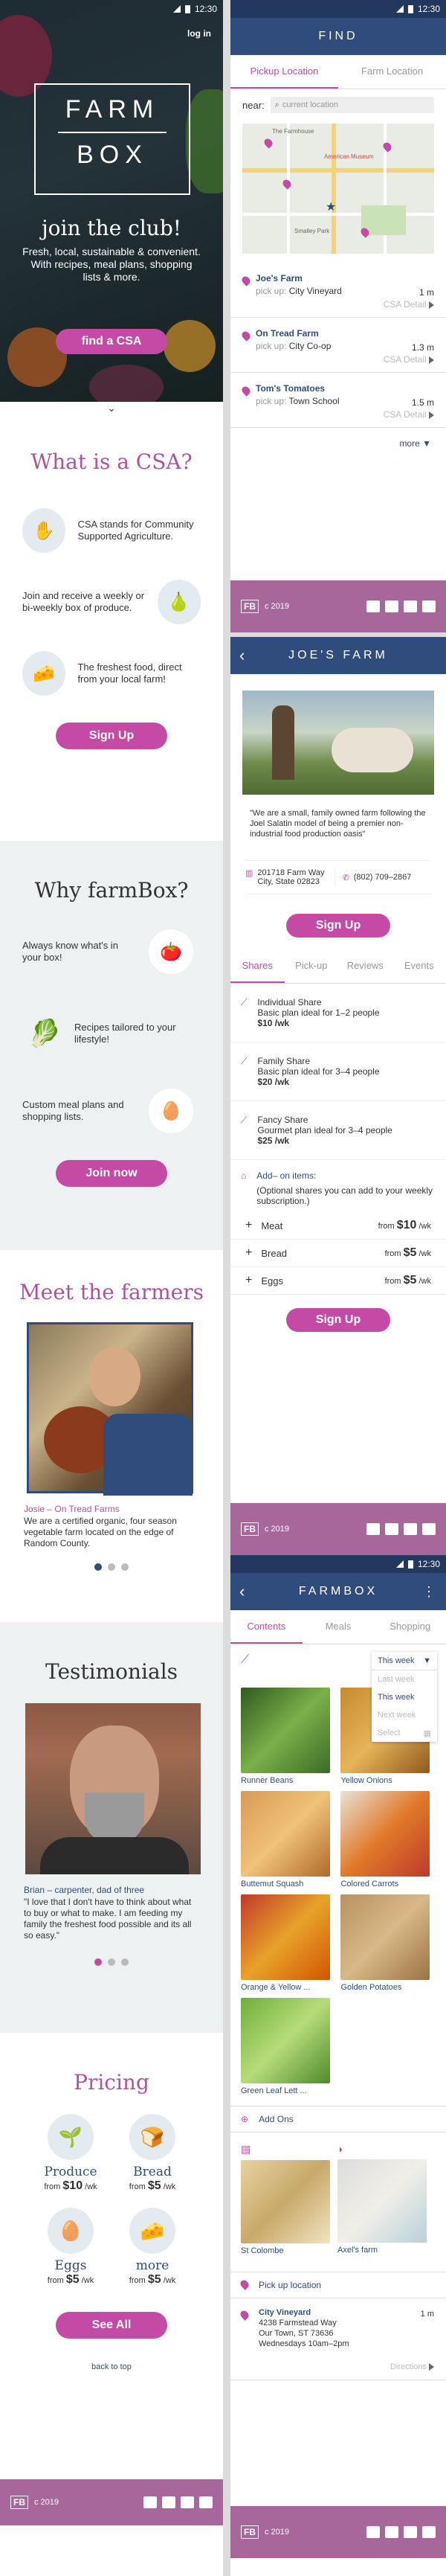 The width and height of the screenshot is (446, 2576). Describe the element at coordinates (385, 1840) in the screenshot. I see `product-card: Colored Carrots` at that location.